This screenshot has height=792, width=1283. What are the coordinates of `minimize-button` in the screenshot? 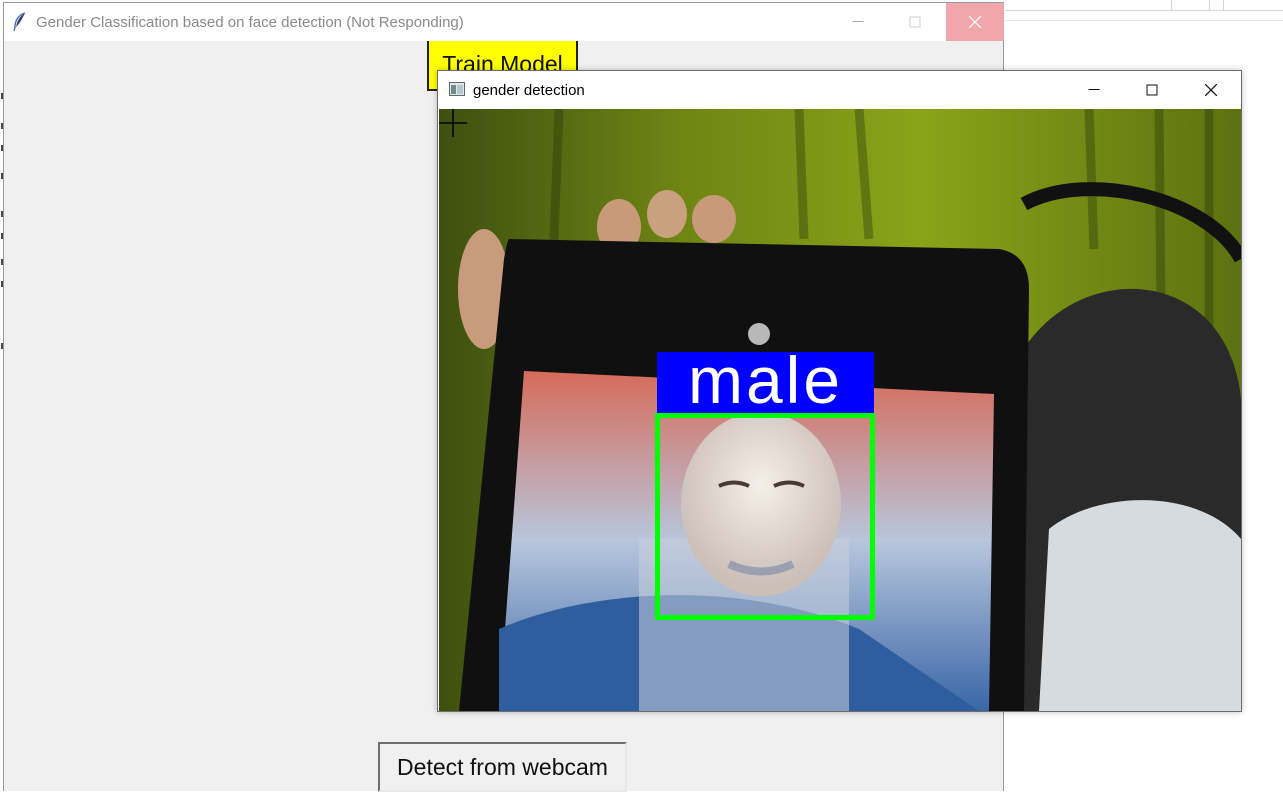 It's located at (857, 22).